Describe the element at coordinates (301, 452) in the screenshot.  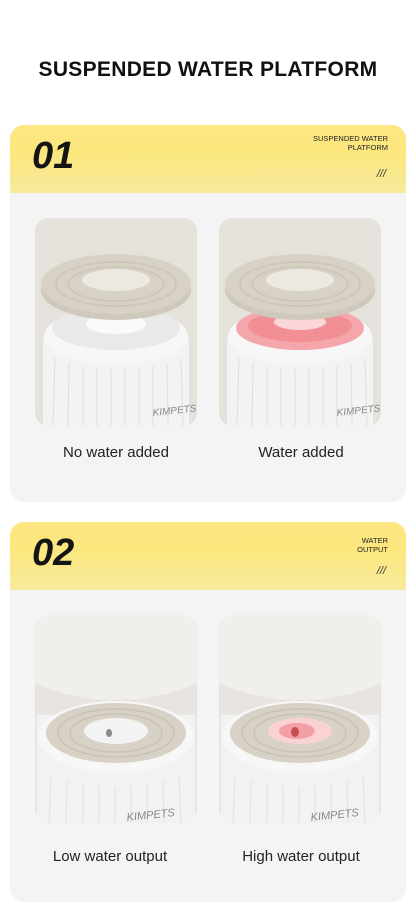
I see `caption-water-added: Water added` at that location.